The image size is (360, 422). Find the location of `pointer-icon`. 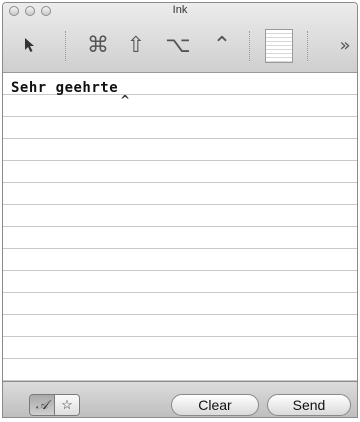

pointer-icon is located at coordinates (29, 45).